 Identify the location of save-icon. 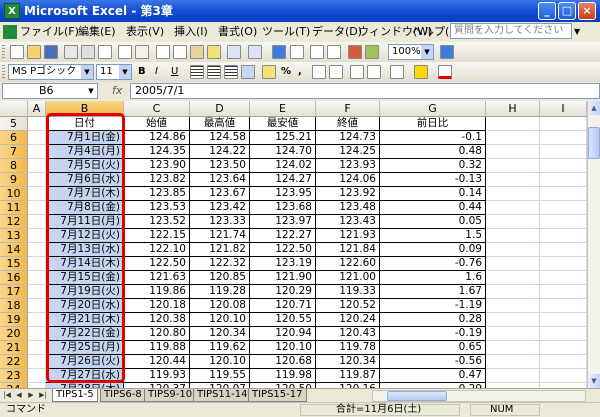
(51, 52).